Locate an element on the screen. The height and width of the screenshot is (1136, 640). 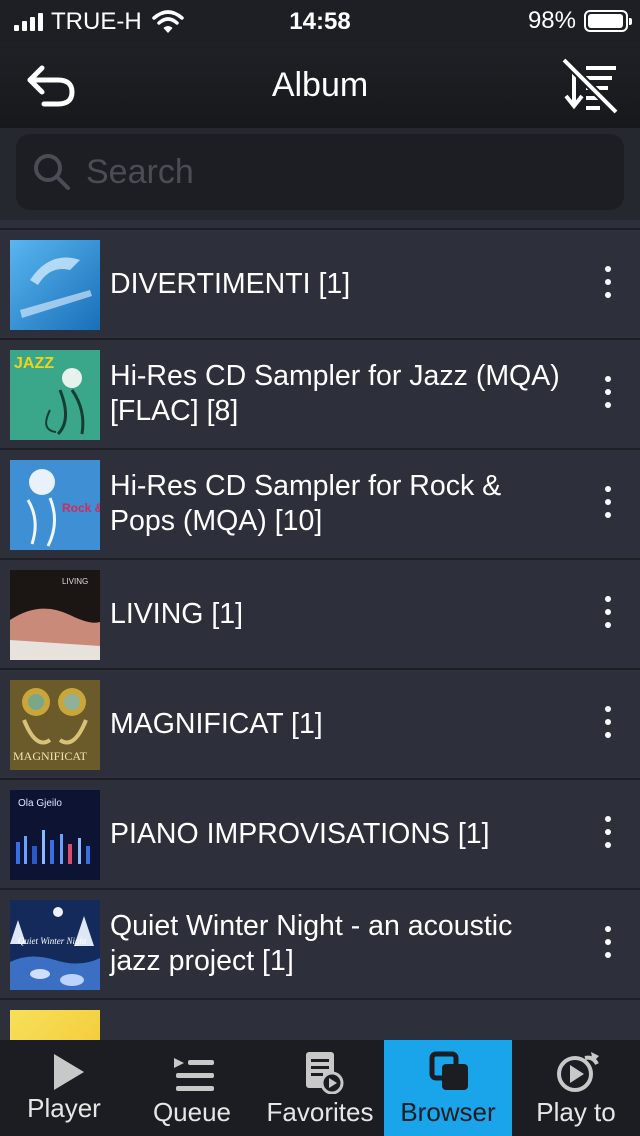
cover-text: JAZZ is located at coordinates (34, 363).